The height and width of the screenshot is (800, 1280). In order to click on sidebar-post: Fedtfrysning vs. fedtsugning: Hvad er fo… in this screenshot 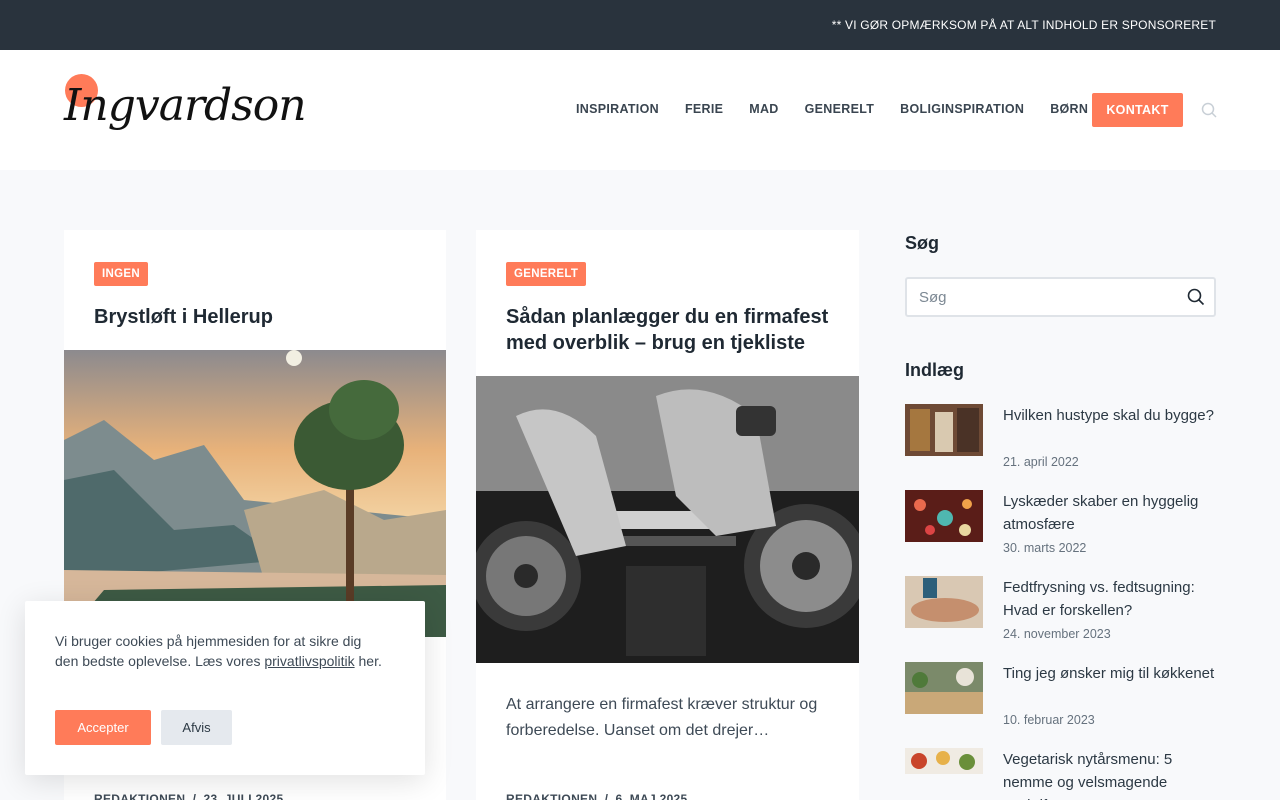, I will do `click(1060, 611)`.